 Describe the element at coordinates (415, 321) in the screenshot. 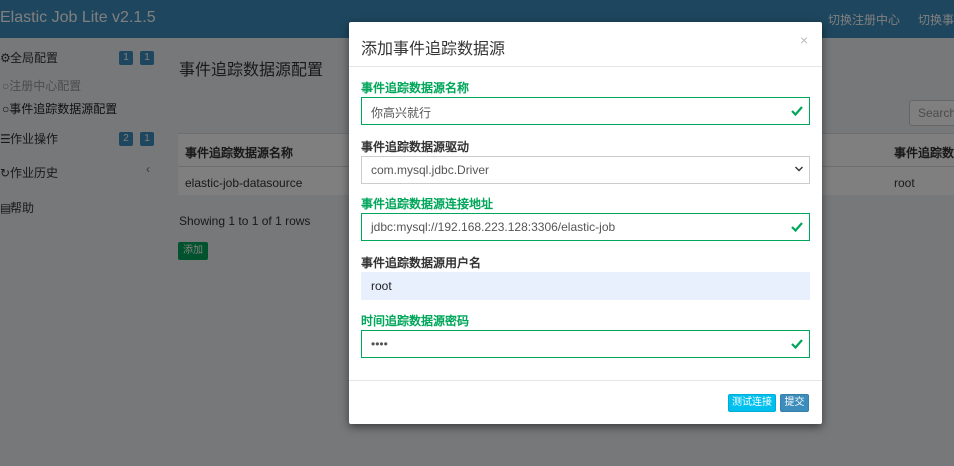

I see `field-label: 时间追踪数据源密码` at that location.